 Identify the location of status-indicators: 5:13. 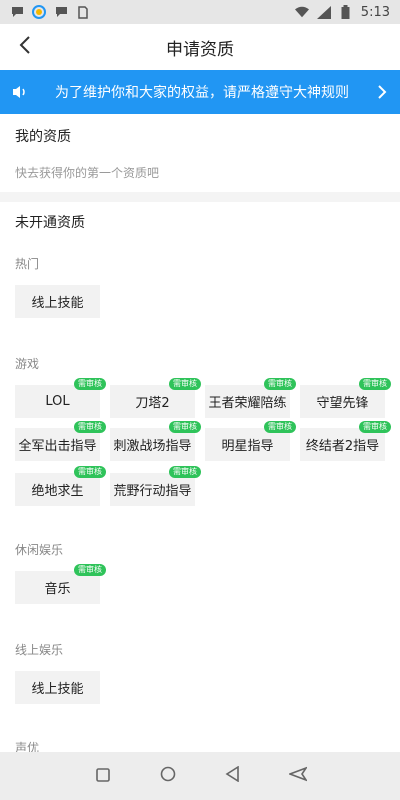
(342, 12).